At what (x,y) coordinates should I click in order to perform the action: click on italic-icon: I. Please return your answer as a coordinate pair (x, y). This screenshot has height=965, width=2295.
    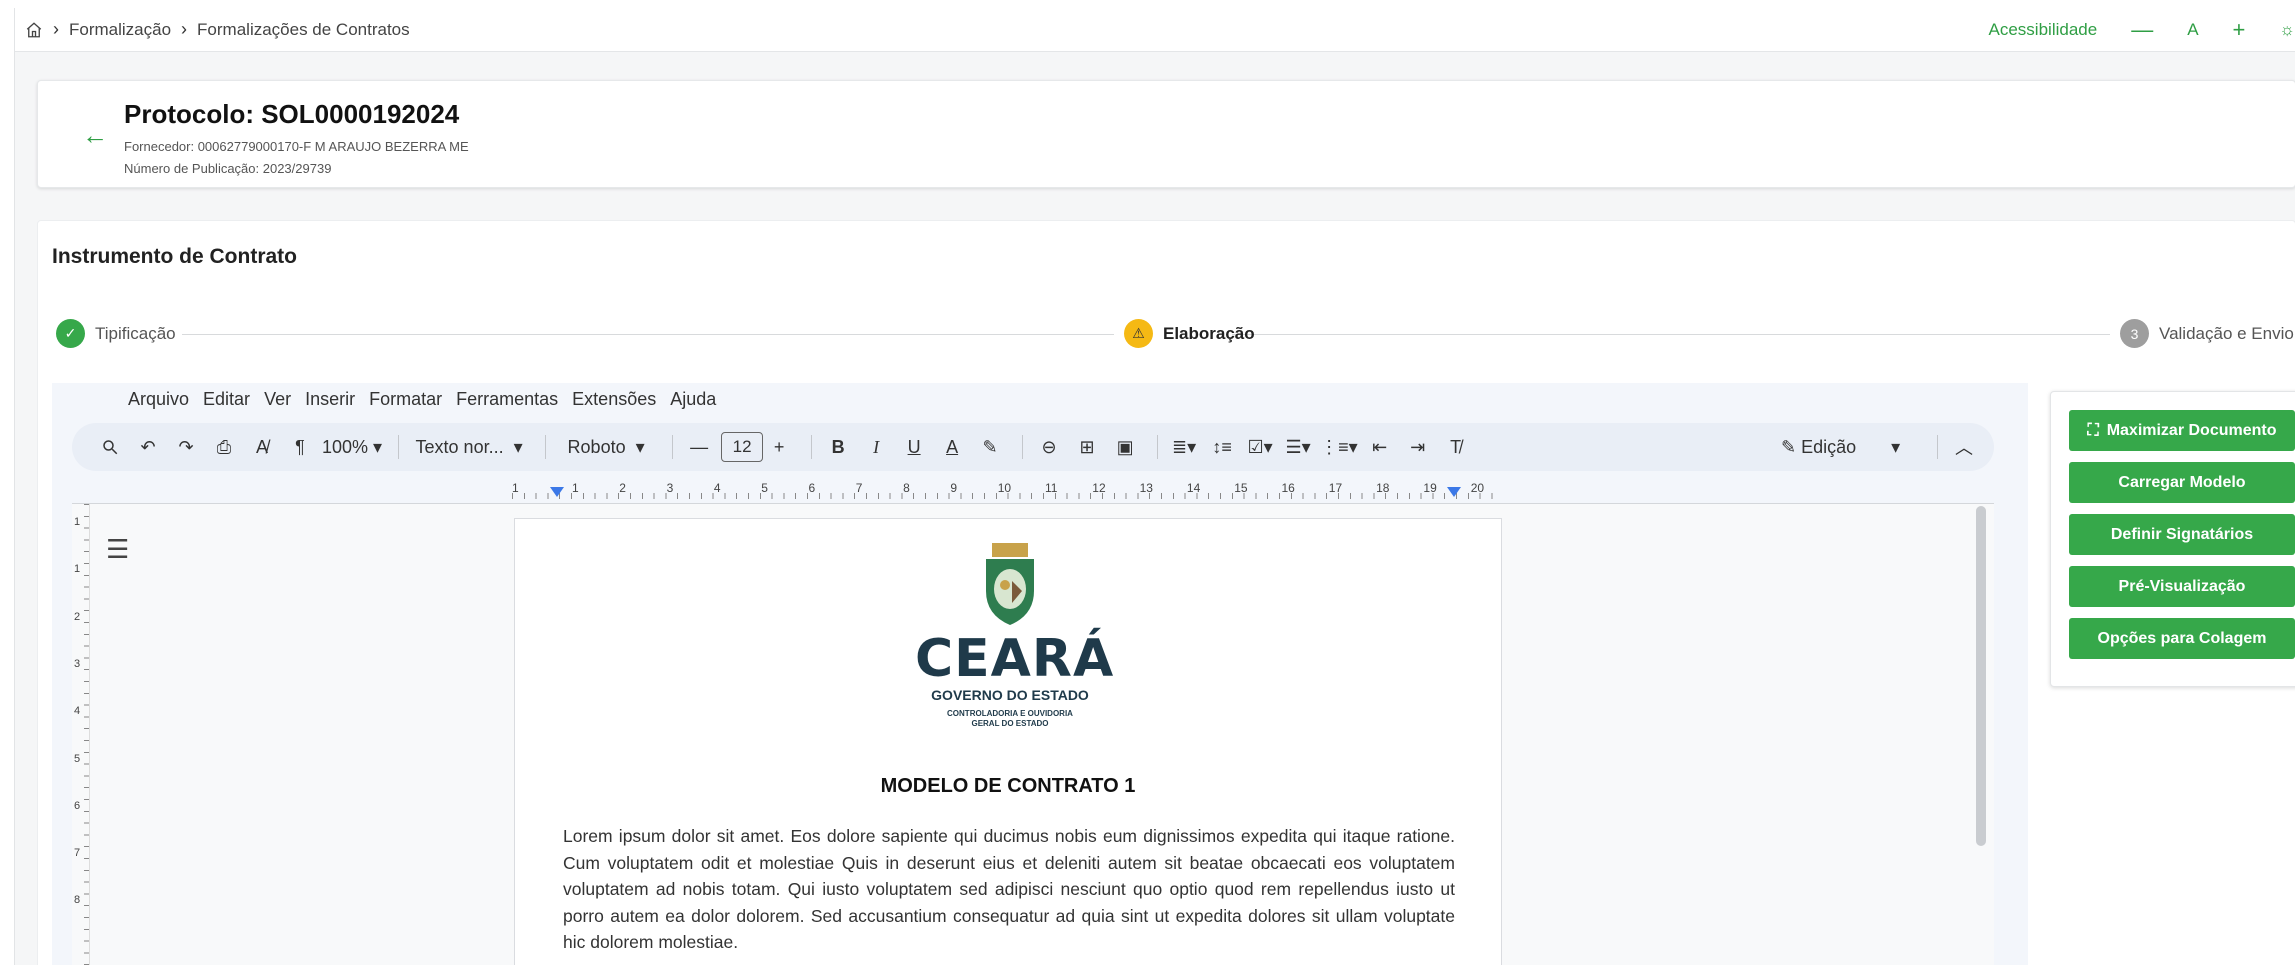
    Looking at the image, I should click on (876, 447).